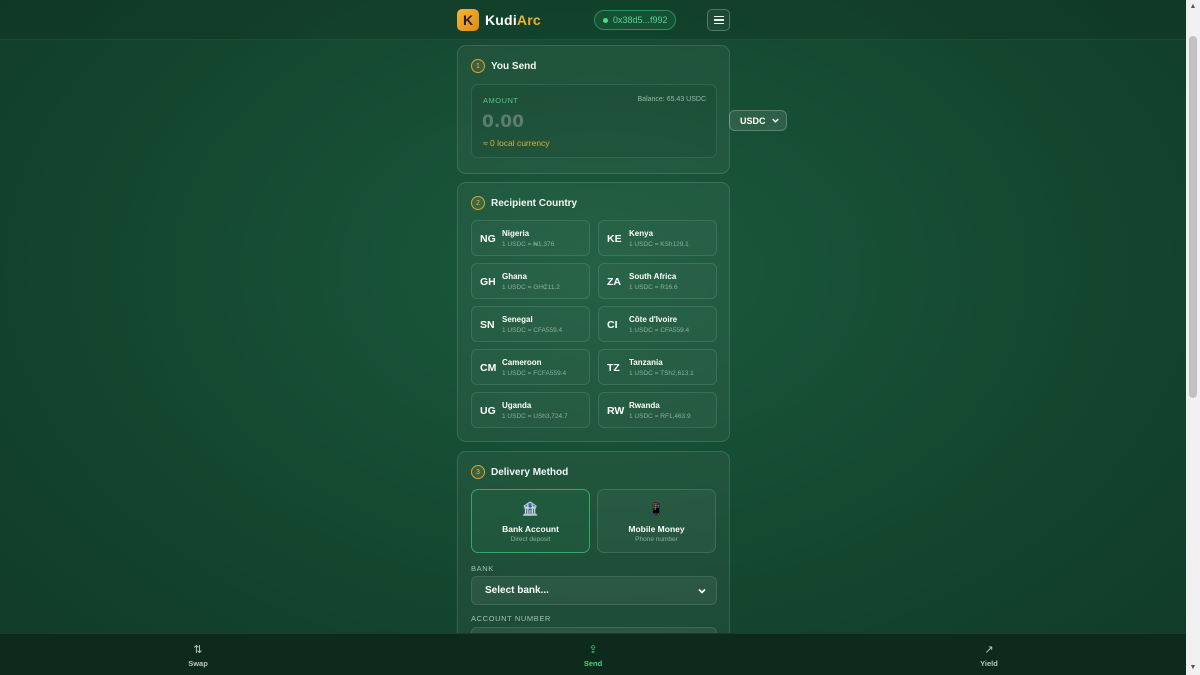 The image size is (1200, 675). What do you see at coordinates (534, 203) in the screenshot?
I see `section-title: Recipient Country` at bounding box center [534, 203].